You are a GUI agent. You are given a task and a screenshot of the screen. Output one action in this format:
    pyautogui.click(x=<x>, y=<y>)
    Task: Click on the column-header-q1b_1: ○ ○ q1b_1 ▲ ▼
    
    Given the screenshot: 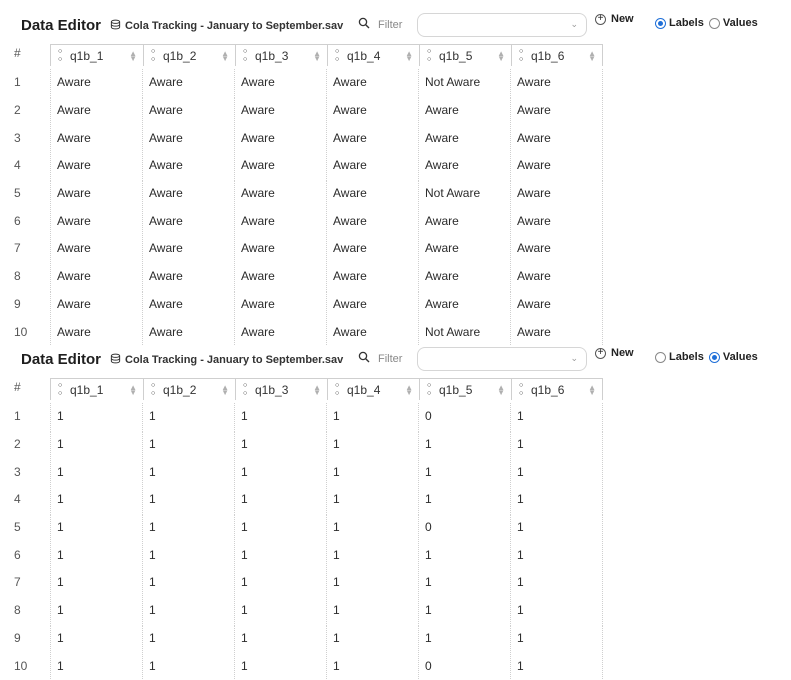 What is the action you would take?
    pyautogui.click(x=96, y=389)
    